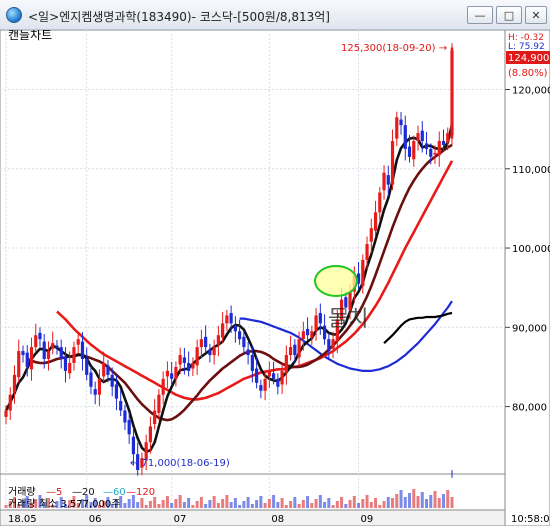  Describe the element at coordinates (83, 492) in the screenshot. I see `volume-legend-ma20: —20` at that location.